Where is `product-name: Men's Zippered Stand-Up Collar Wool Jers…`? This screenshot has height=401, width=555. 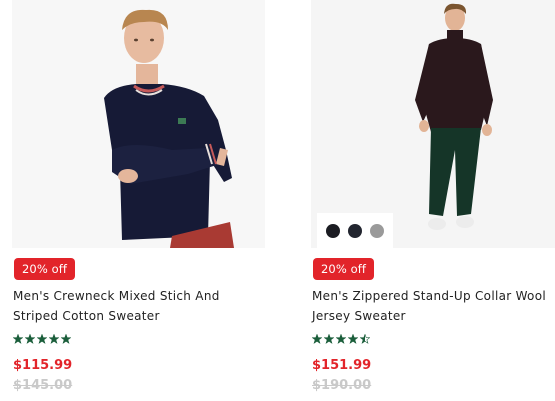 product-name: Men's Zippered Stand-Up Collar Wool Jers… is located at coordinates (429, 306).